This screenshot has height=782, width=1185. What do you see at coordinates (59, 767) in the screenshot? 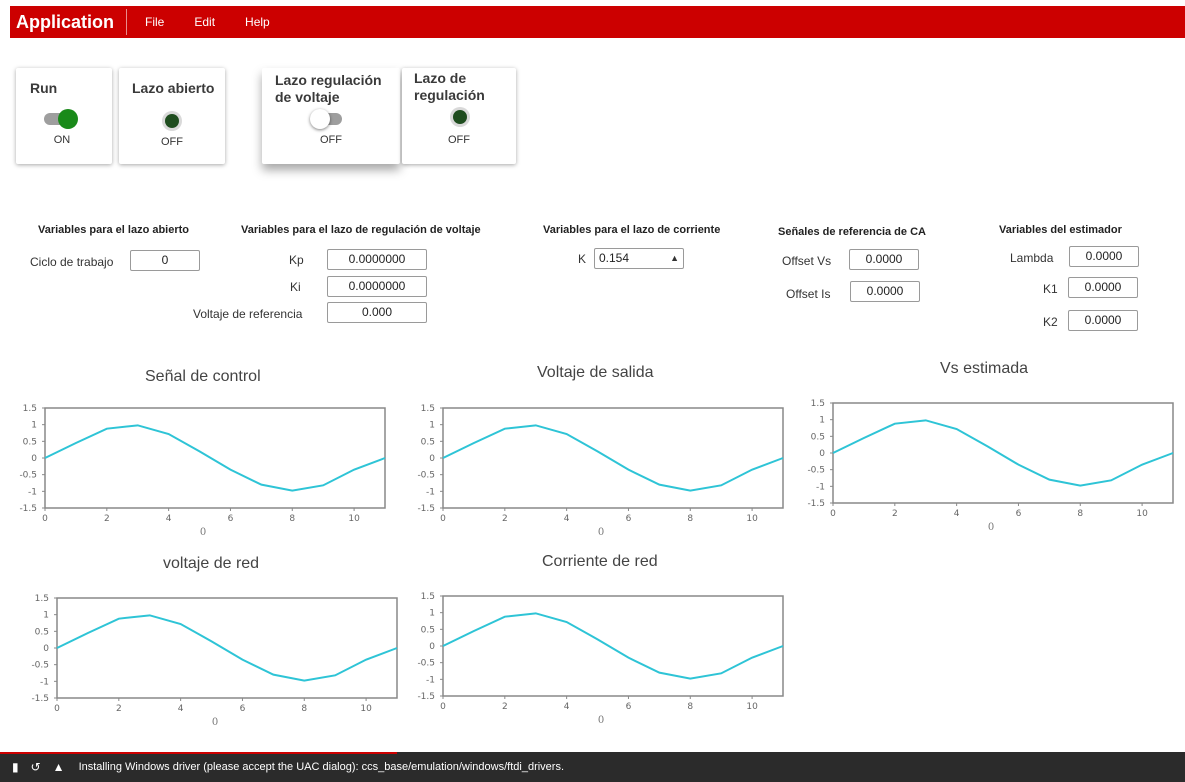
I see `caret-up-icon: ▲` at bounding box center [59, 767].